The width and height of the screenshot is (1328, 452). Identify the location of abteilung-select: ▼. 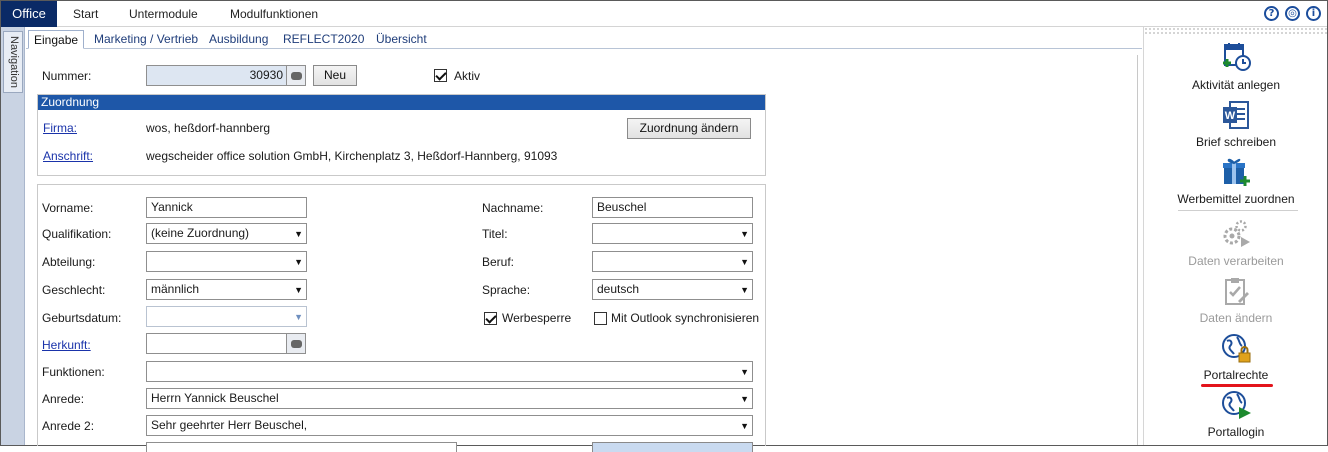
(226, 261).